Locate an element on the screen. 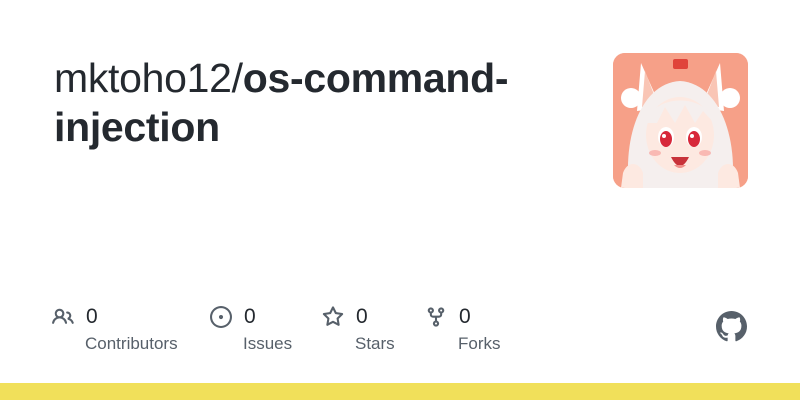 Image resolution: width=800 pixels, height=400 pixels. stars-count: 0 is located at coordinates (362, 316).